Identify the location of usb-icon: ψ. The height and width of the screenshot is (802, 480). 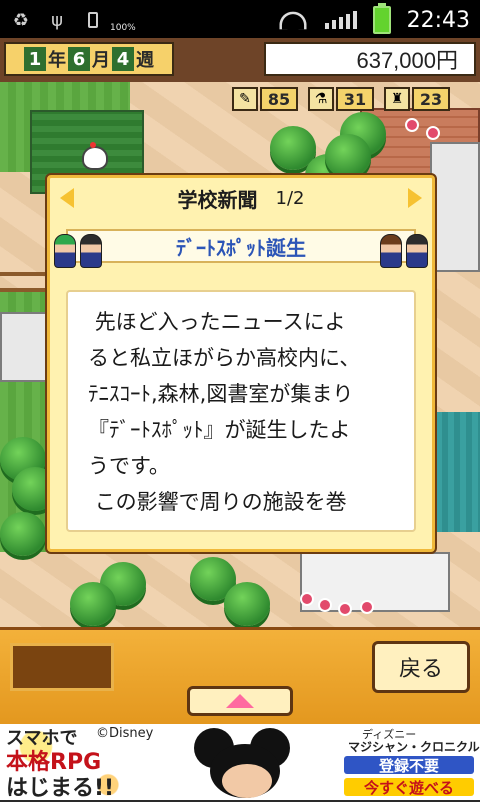
(57, 20).